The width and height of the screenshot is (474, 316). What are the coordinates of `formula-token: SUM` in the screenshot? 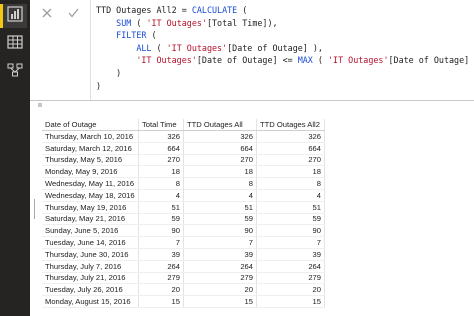 It's located at (124, 22).